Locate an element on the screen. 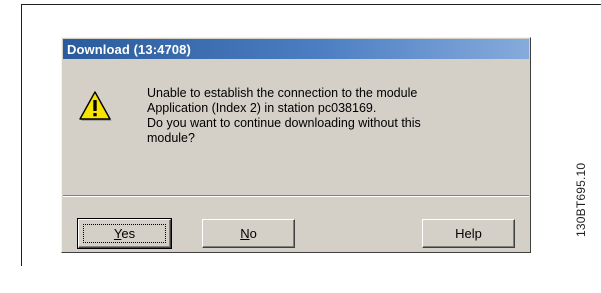 The height and width of the screenshot is (293, 601). help-button: Help is located at coordinates (468, 233).